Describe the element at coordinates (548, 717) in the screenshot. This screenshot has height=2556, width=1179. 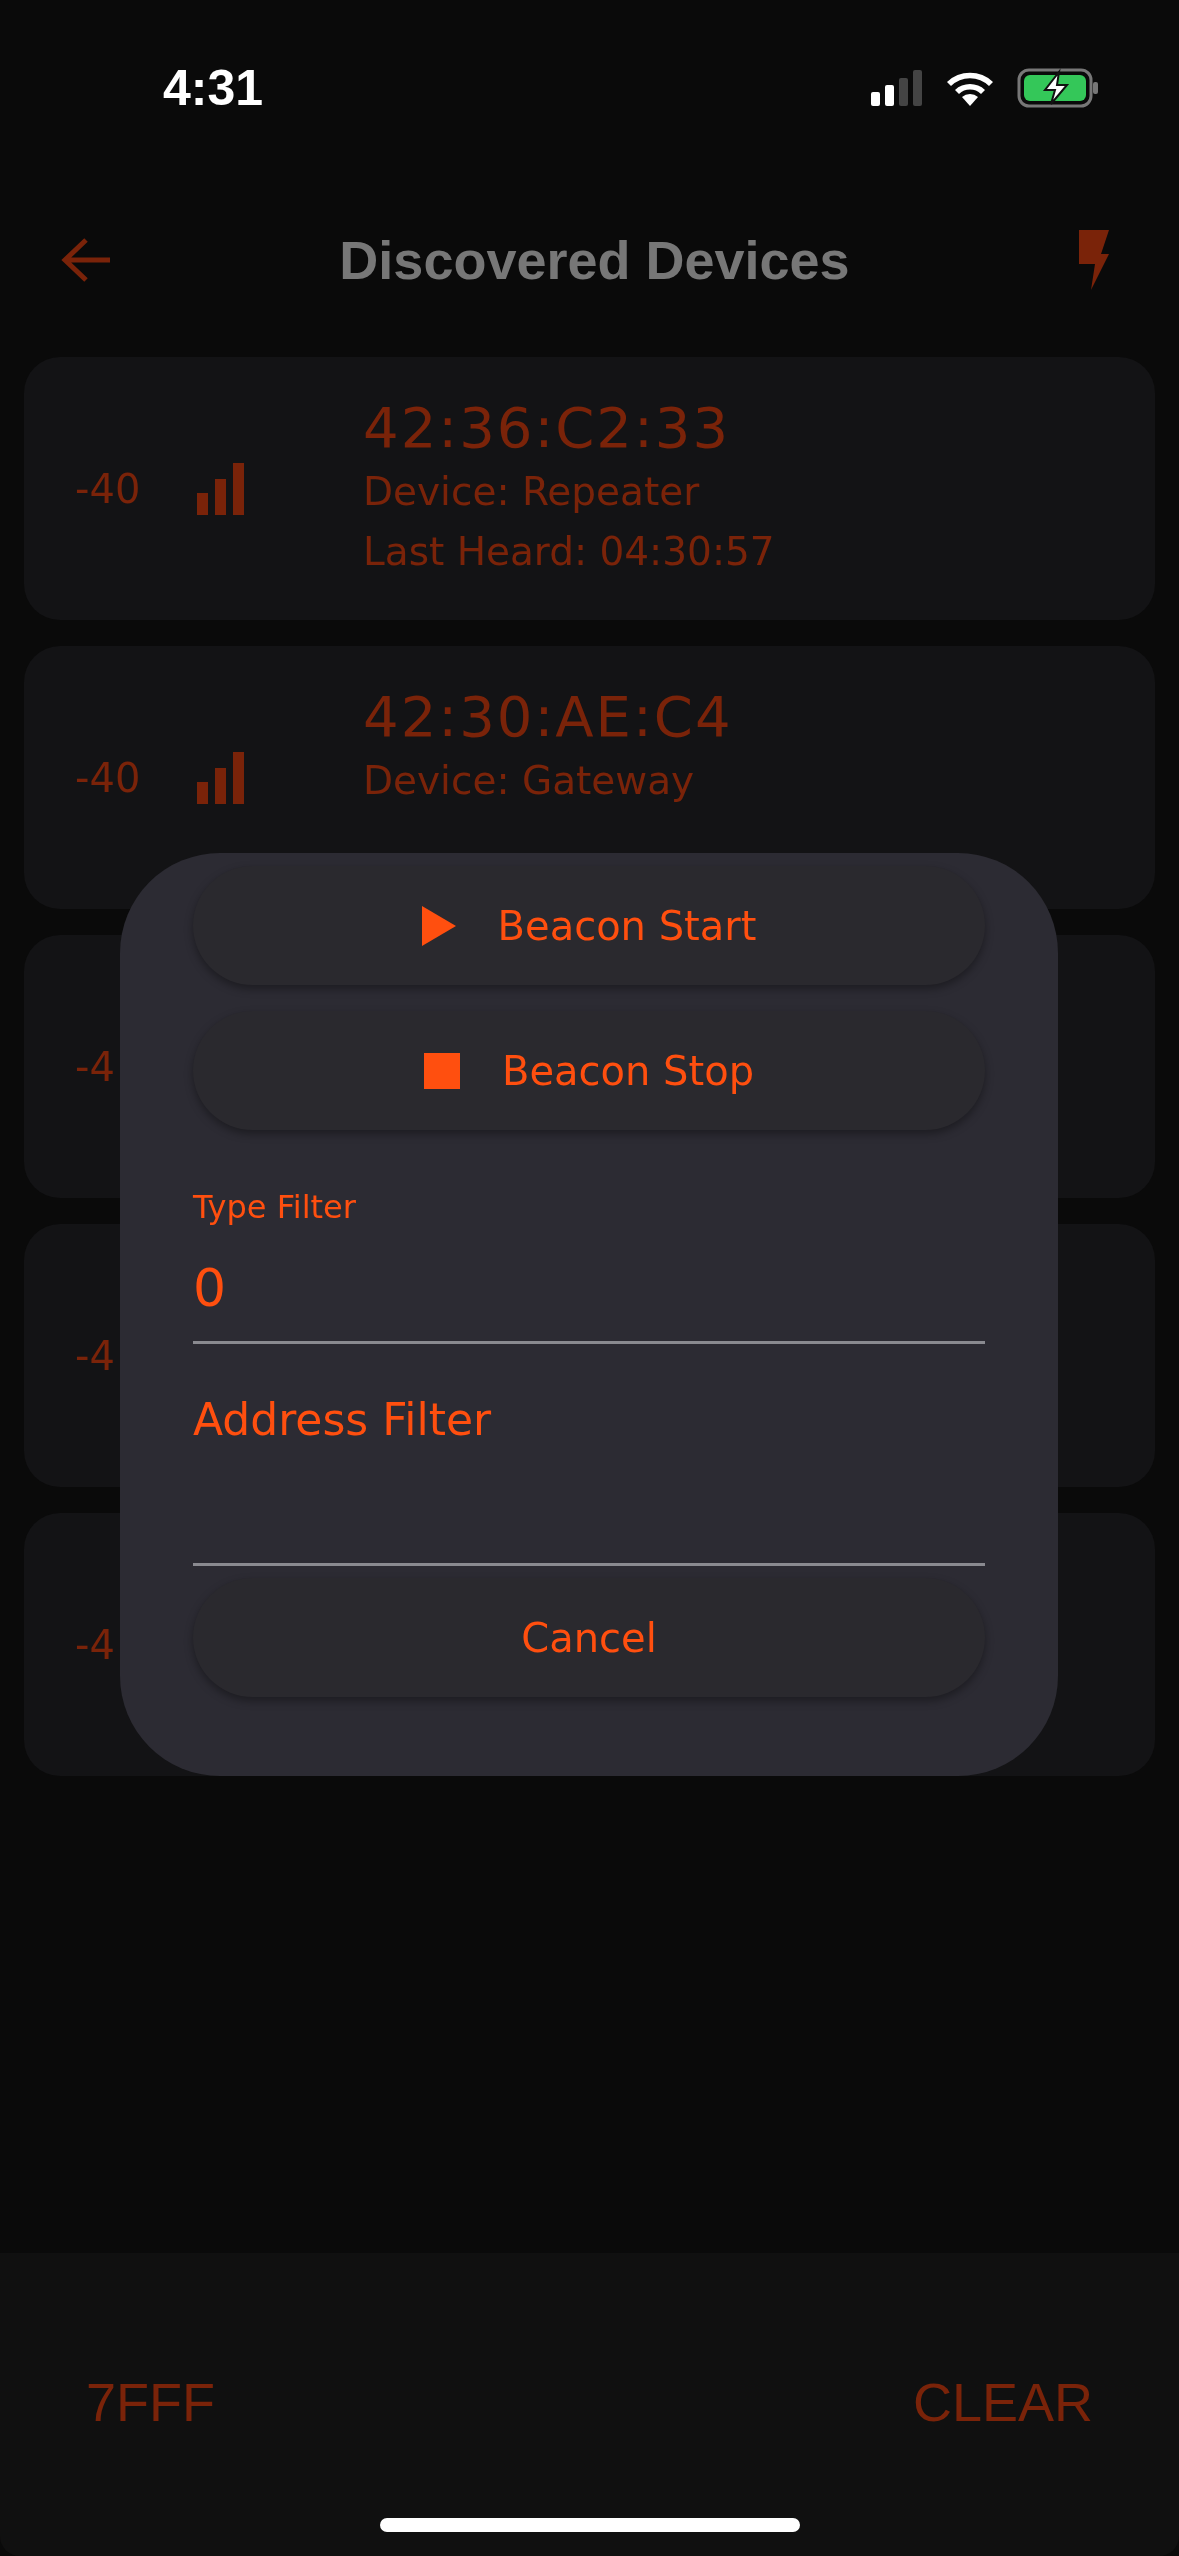
I see `device-address: 42:30:AE:C4` at that location.